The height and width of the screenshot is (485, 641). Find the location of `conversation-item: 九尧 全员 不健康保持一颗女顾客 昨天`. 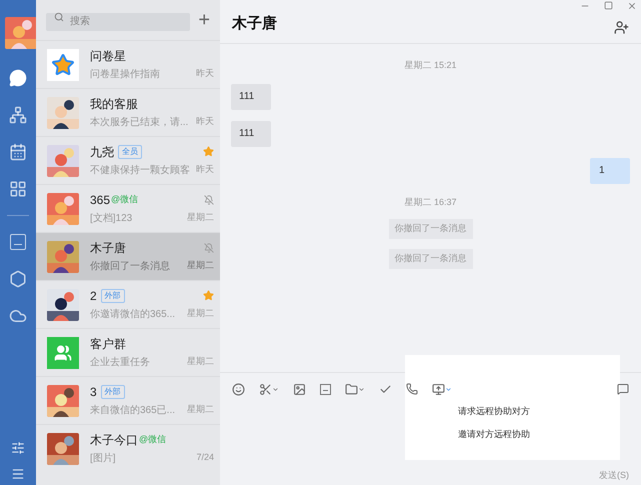

conversation-item: 九尧 全员 不健康保持一颗女顾客 昨天 is located at coordinates (128, 160).